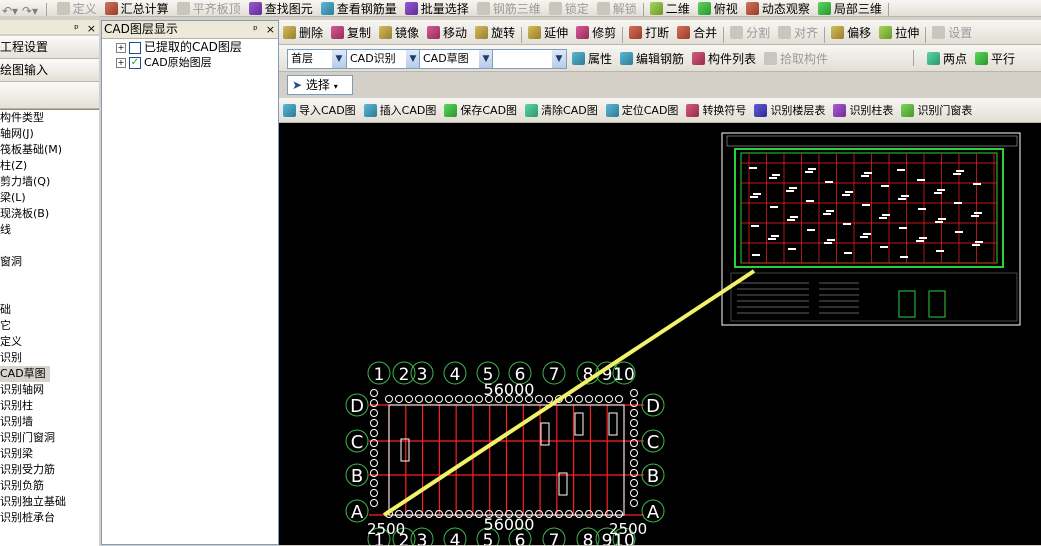  Describe the element at coordinates (750, 32) in the screenshot. I see `edit-toolbar-button-9: 分割` at that location.